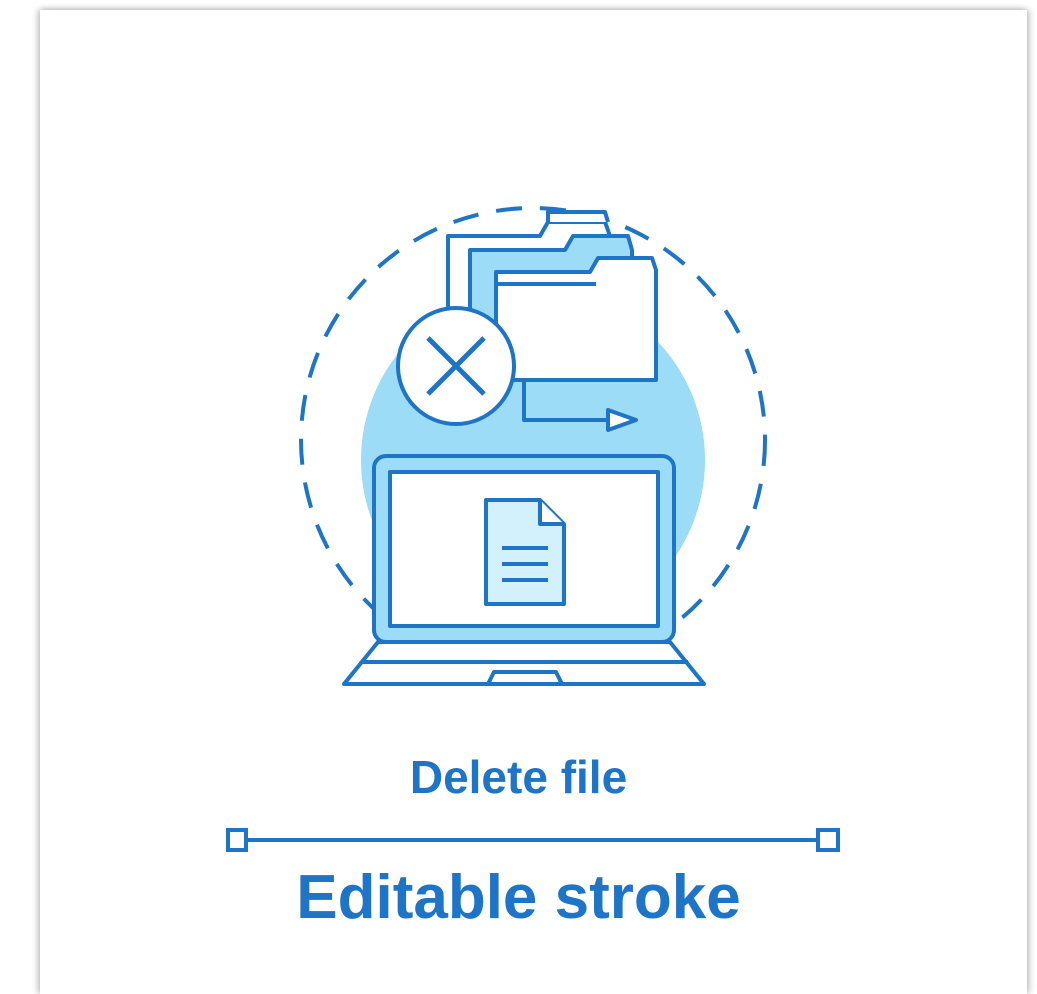 Image resolution: width=1037 pixels, height=994 pixels. I want to click on delete-x-icon, so click(456, 366).